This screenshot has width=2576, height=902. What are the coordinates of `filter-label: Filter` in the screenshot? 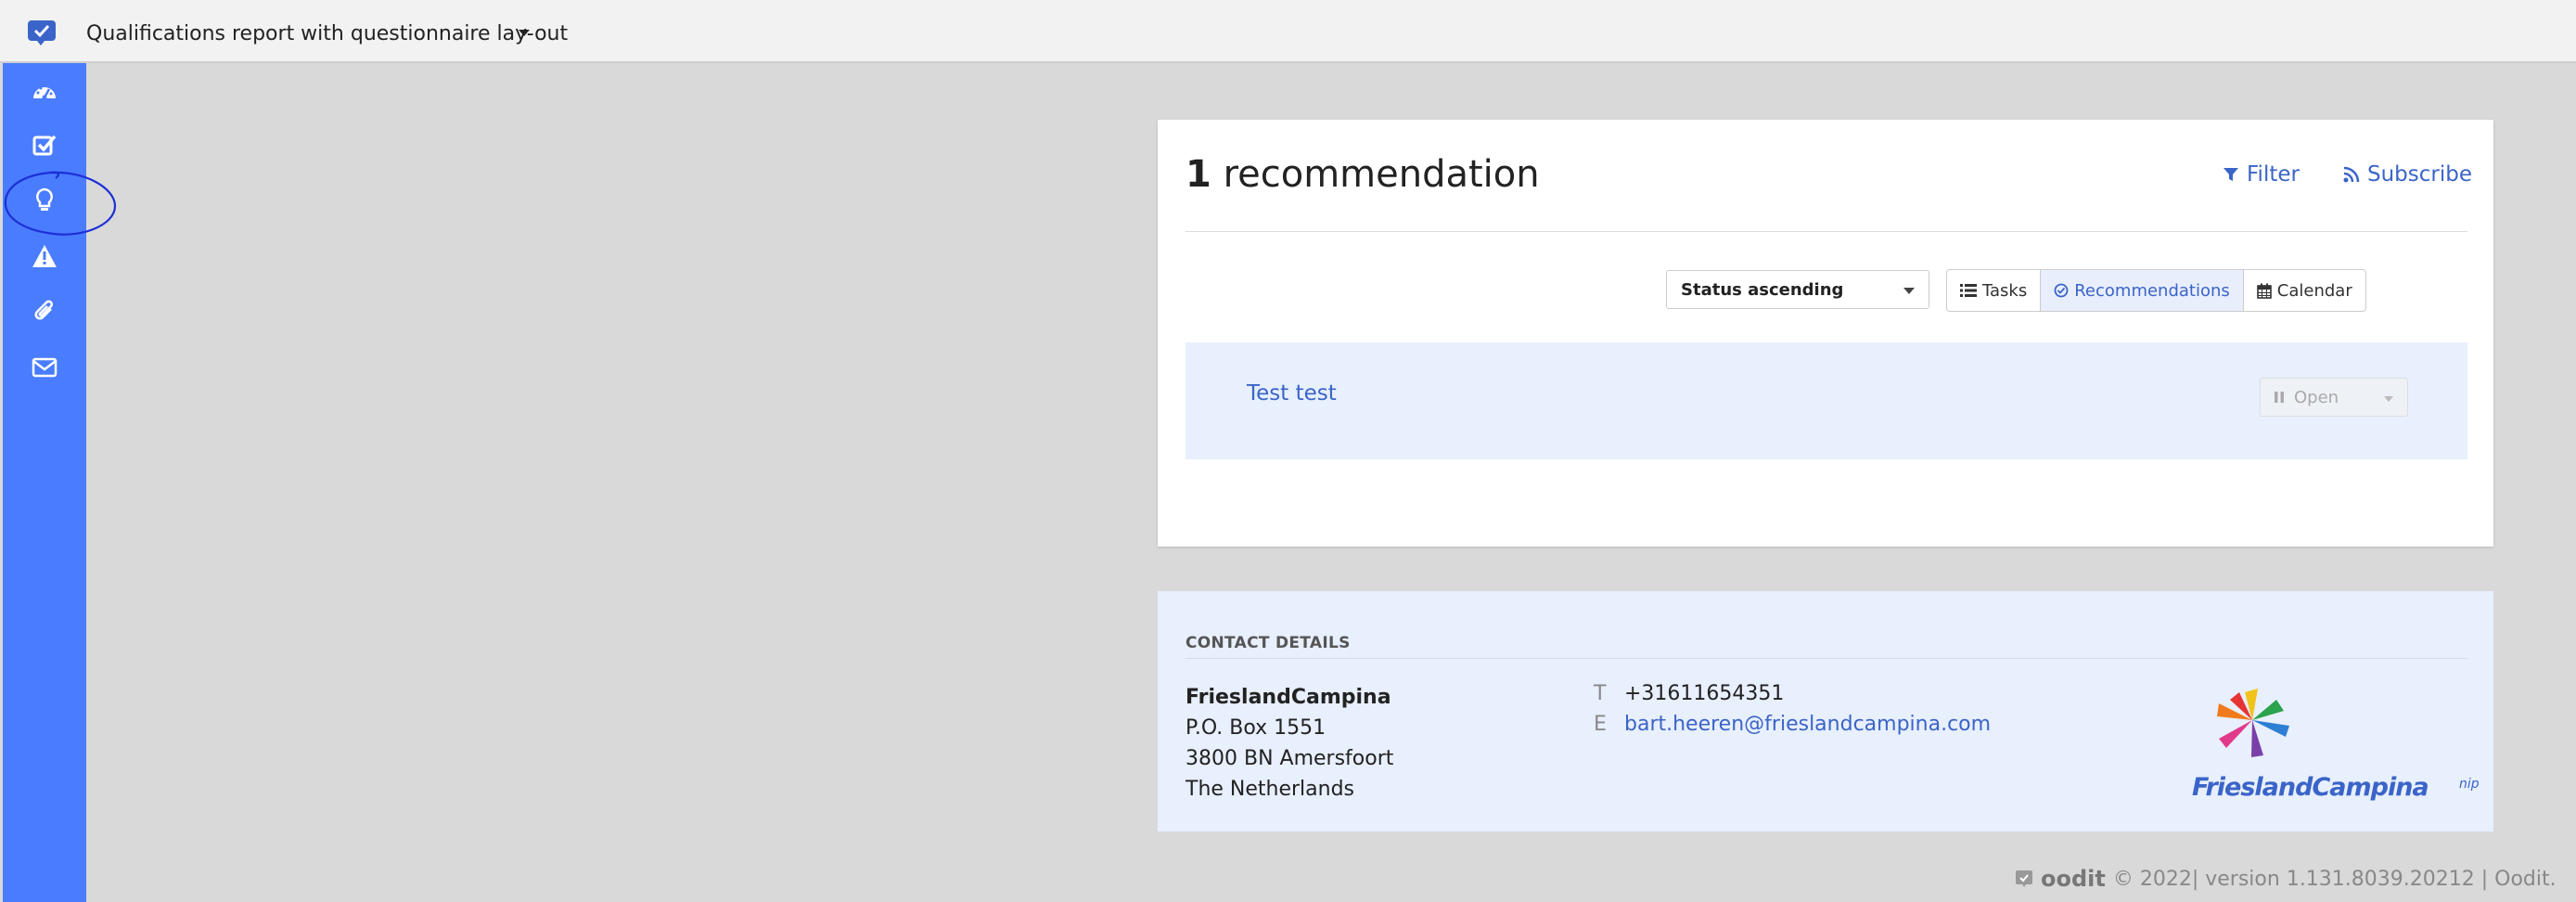 It's located at (2273, 175).